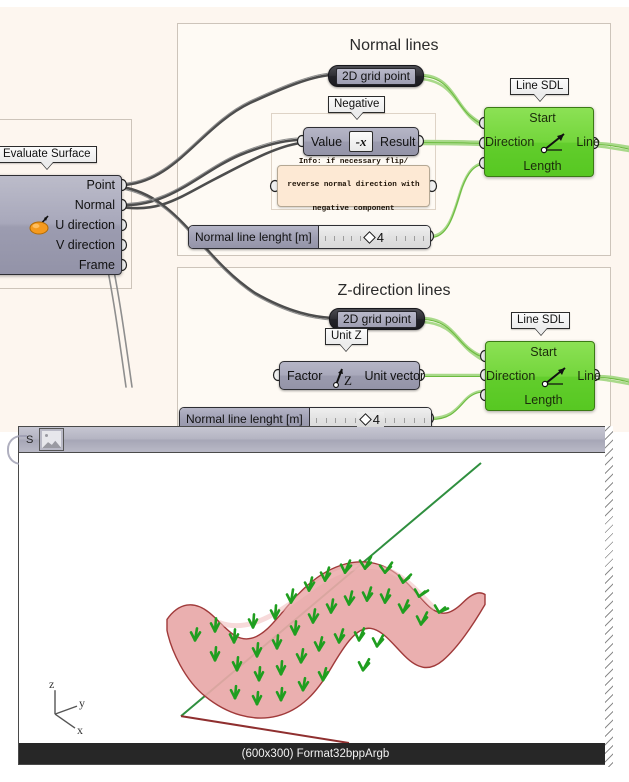 The height and width of the screenshot is (782, 629). I want to click on info-panel-line-1: Info: if necessary flip/, so click(353, 161).